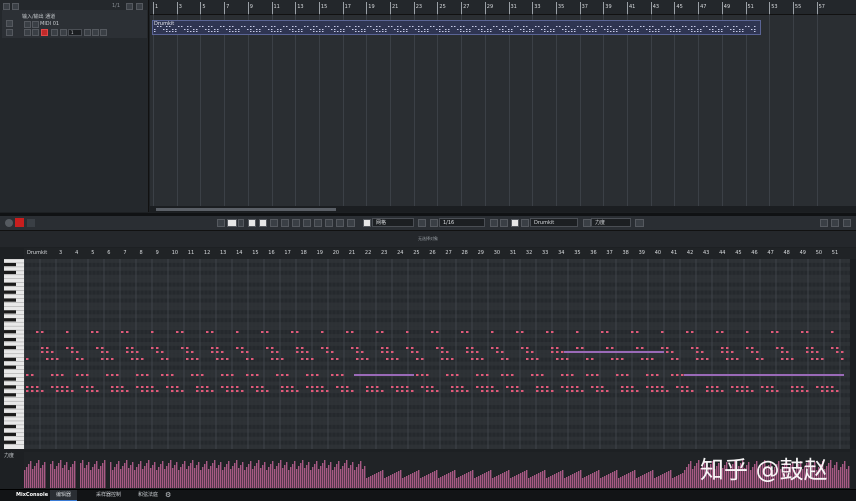  What do you see at coordinates (168, 495) in the screenshot?
I see `lower-zone-settings-icon: ⚙` at bounding box center [168, 495].